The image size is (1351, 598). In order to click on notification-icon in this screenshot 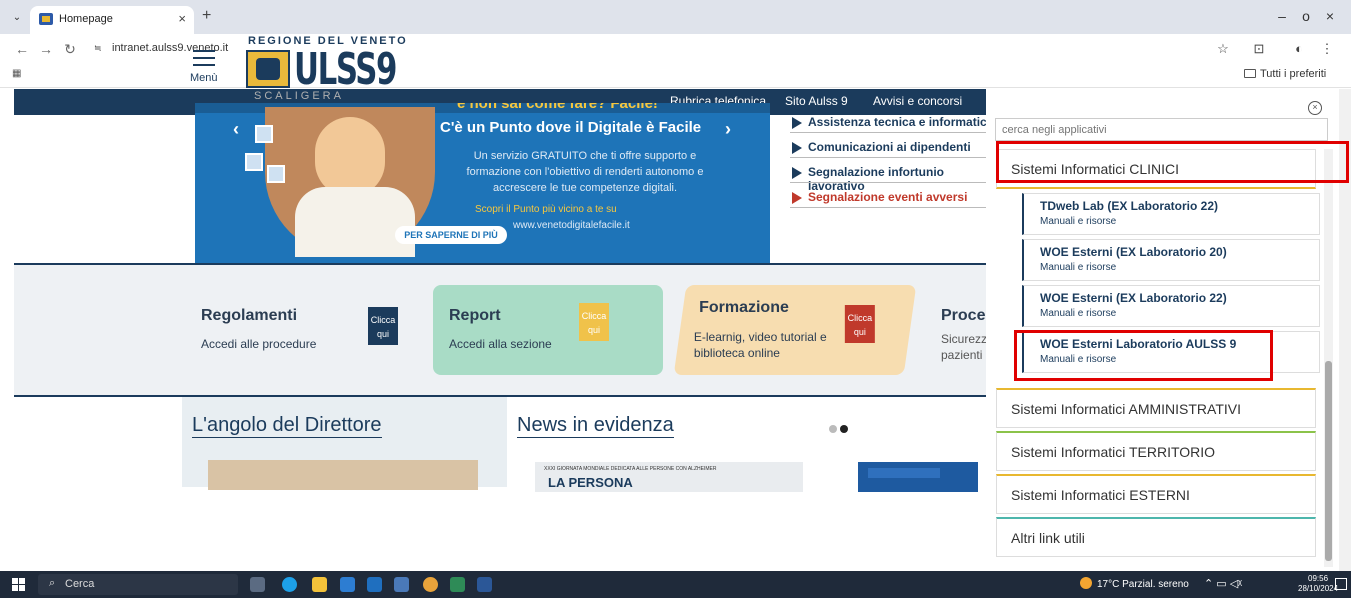, I will do `click(1341, 584)`.